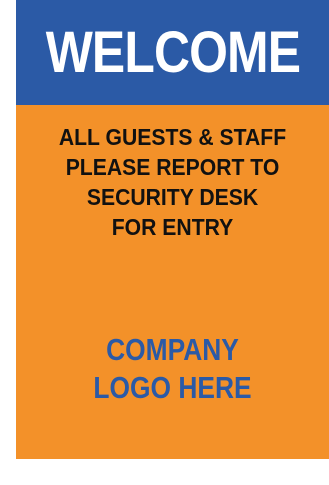 The image size is (329, 485). I want to click on logo-line-1: COMPANY, so click(172, 349).